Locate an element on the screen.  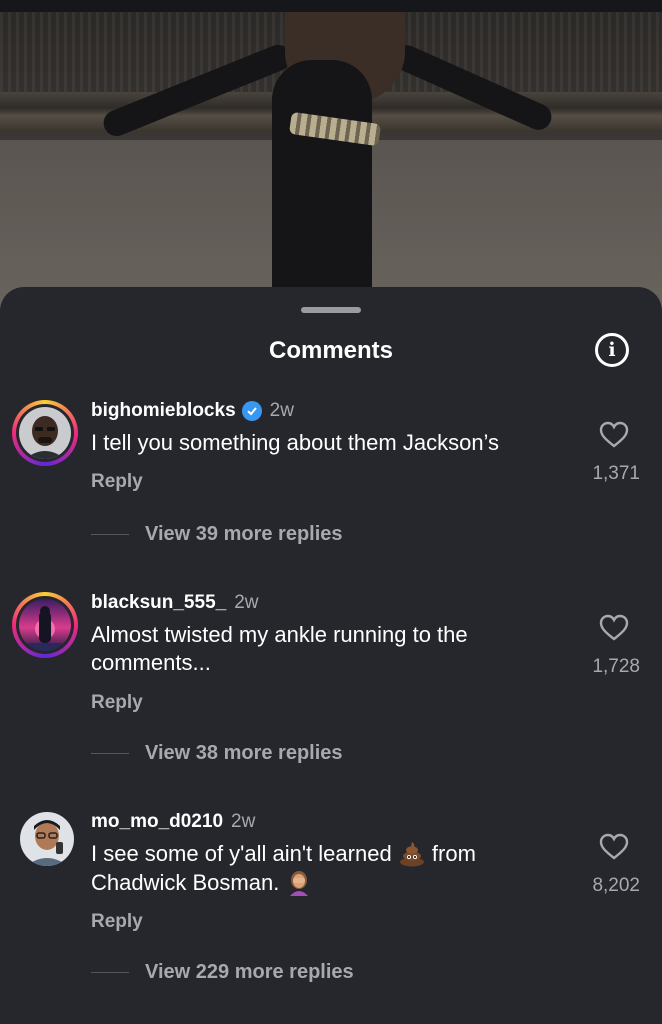
status-bar-strip is located at coordinates (331, 6).